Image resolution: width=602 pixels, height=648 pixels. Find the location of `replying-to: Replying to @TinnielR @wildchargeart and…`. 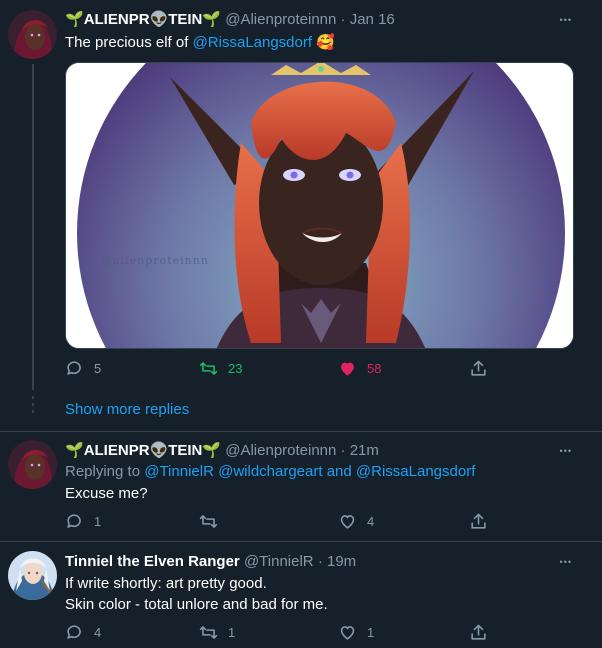

replying-to: Replying to @TinnielR @wildchargeart and… is located at coordinates (270, 472).